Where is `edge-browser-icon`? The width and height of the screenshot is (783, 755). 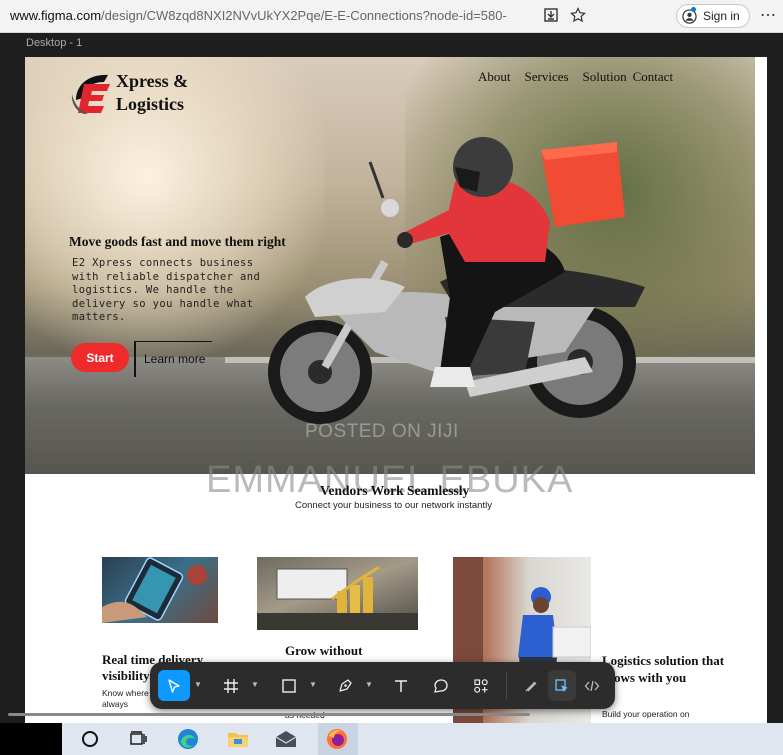
edge-browser-icon is located at coordinates (188, 739).